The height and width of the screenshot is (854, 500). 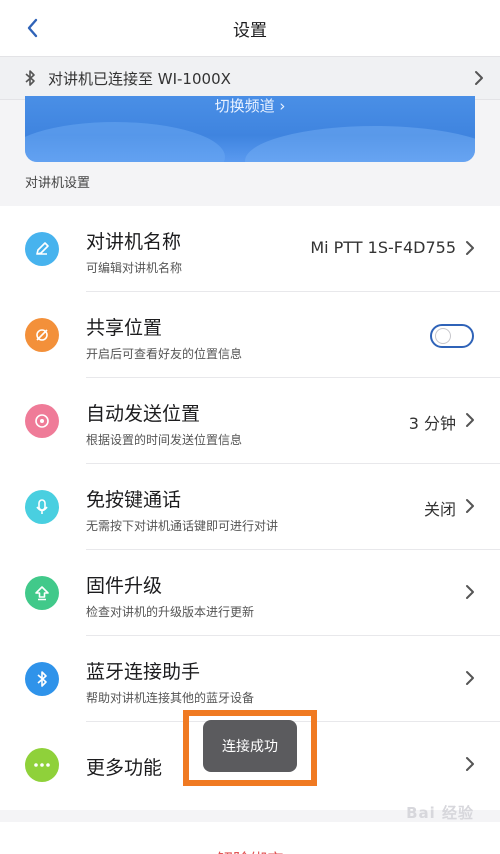 I want to click on share-location-toggle, so click(x=452, y=336).